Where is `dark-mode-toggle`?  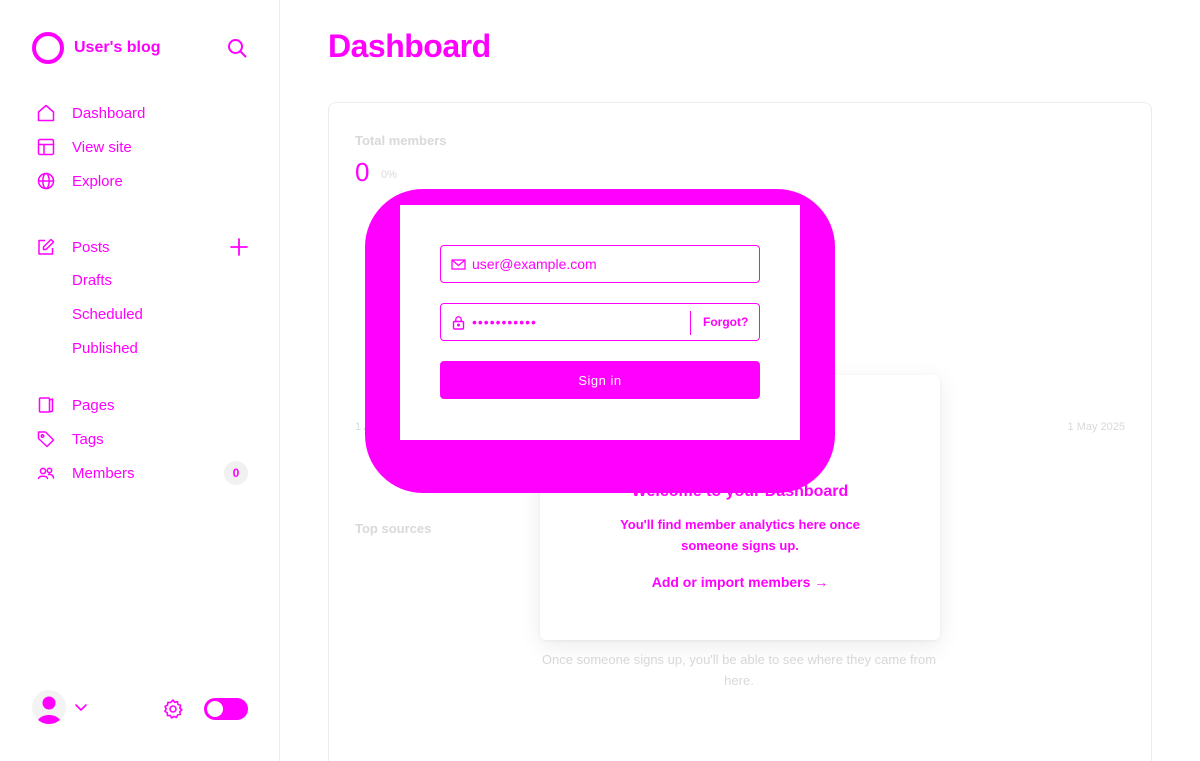
dark-mode-toggle is located at coordinates (226, 709).